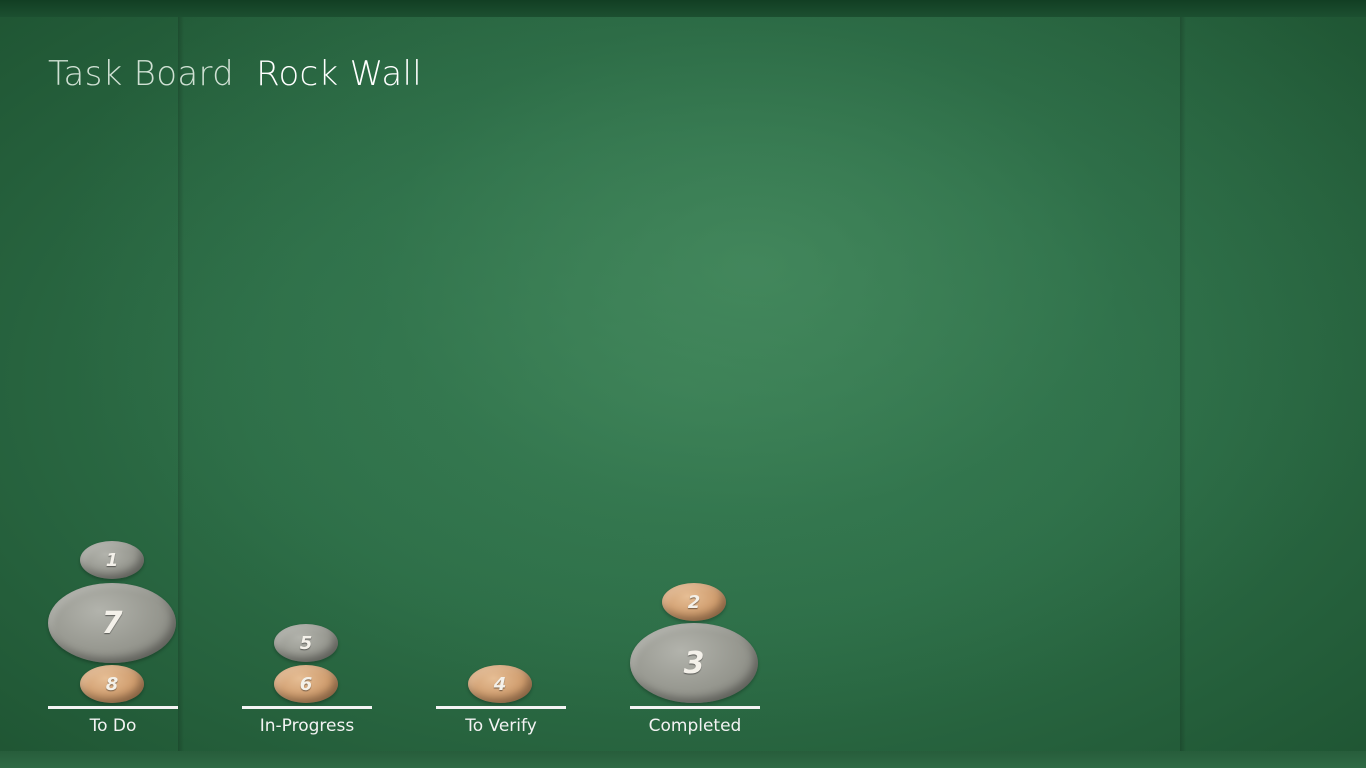 The image size is (1366, 768). What do you see at coordinates (695, 726) in the screenshot?
I see `lane-label: Completed` at bounding box center [695, 726].